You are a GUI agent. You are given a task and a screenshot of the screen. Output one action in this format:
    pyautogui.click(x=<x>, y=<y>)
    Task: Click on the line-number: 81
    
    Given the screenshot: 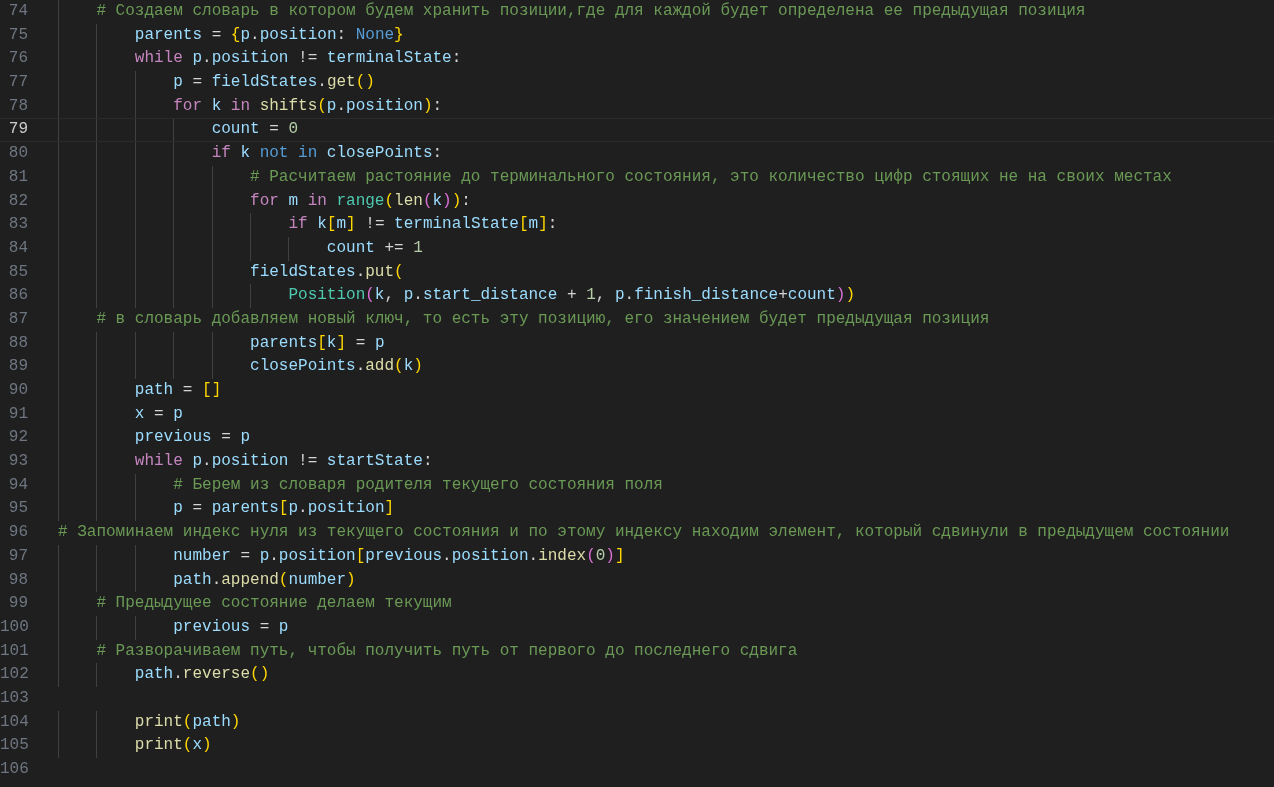 What is the action you would take?
    pyautogui.click(x=17, y=177)
    